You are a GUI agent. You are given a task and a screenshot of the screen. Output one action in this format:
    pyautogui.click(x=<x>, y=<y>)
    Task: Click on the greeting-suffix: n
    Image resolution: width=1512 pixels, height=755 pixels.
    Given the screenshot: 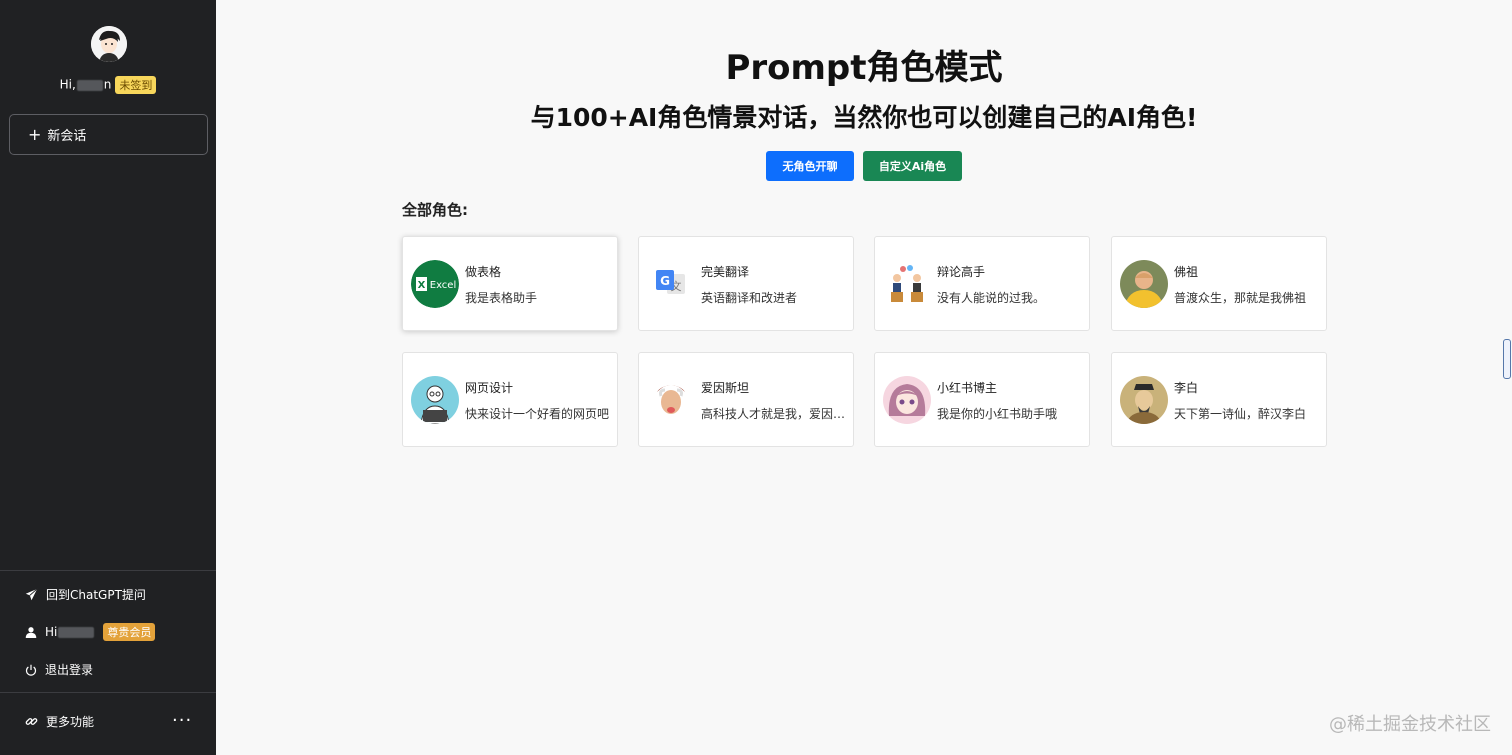 What is the action you would take?
    pyautogui.click(x=107, y=84)
    